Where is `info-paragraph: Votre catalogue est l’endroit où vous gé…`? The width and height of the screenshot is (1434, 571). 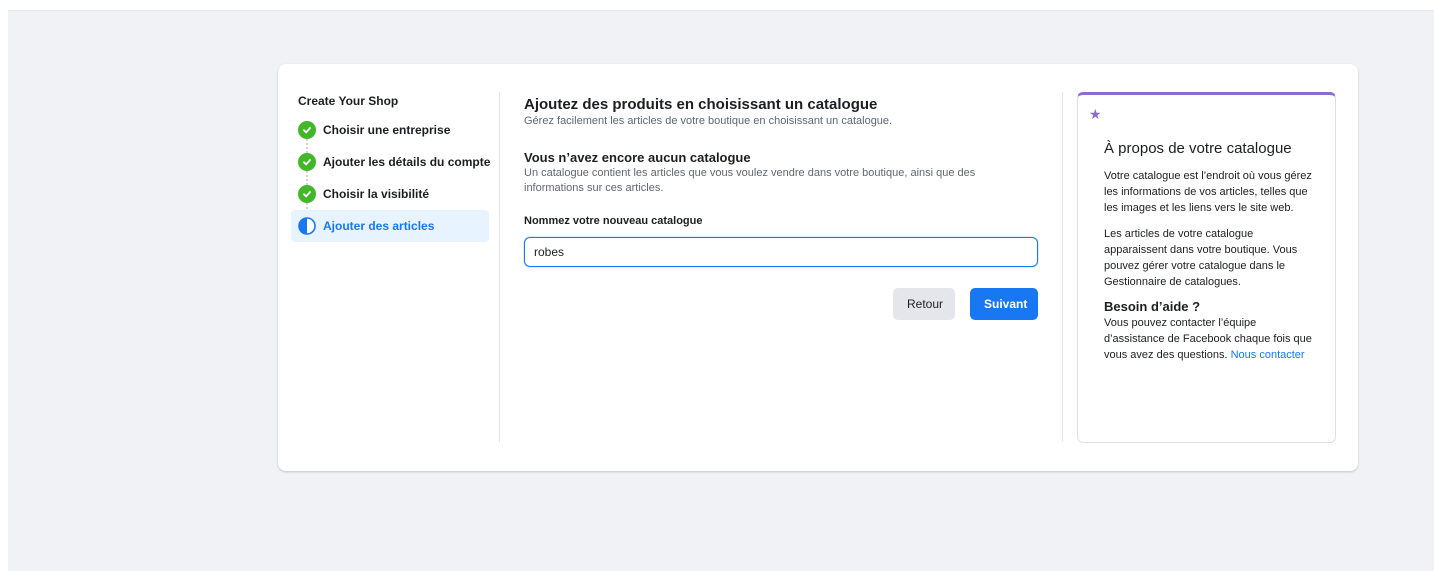 info-paragraph: Votre catalogue est l’endroit où vous gé… is located at coordinates (1208, 192).